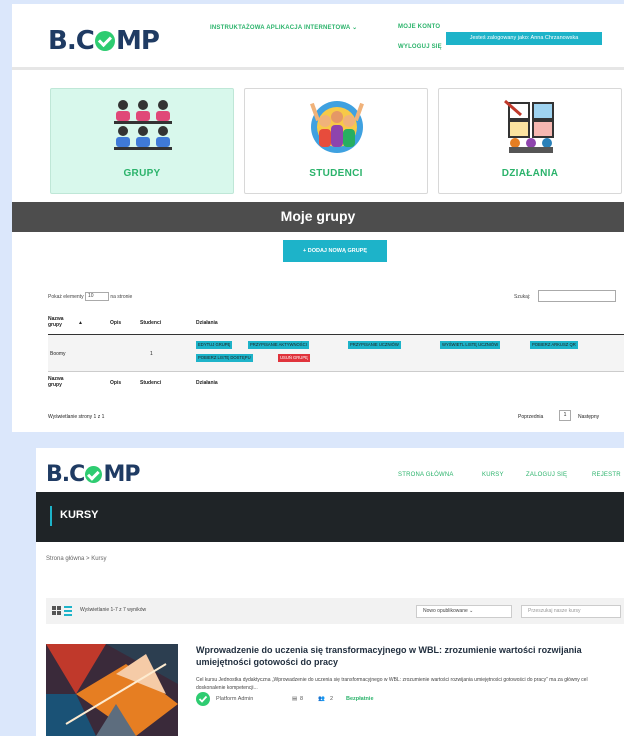 The height and width of the screenshot is (736, 624). Describe the element at coordinates (121, 296) in the screenshot. I see `show-label-suffix: na stronie` at that location.